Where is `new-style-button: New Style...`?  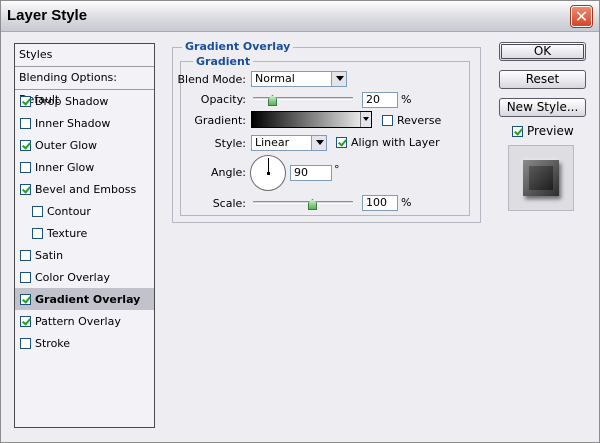
new-style-button: New Style... is located at coordinates (542, 107).